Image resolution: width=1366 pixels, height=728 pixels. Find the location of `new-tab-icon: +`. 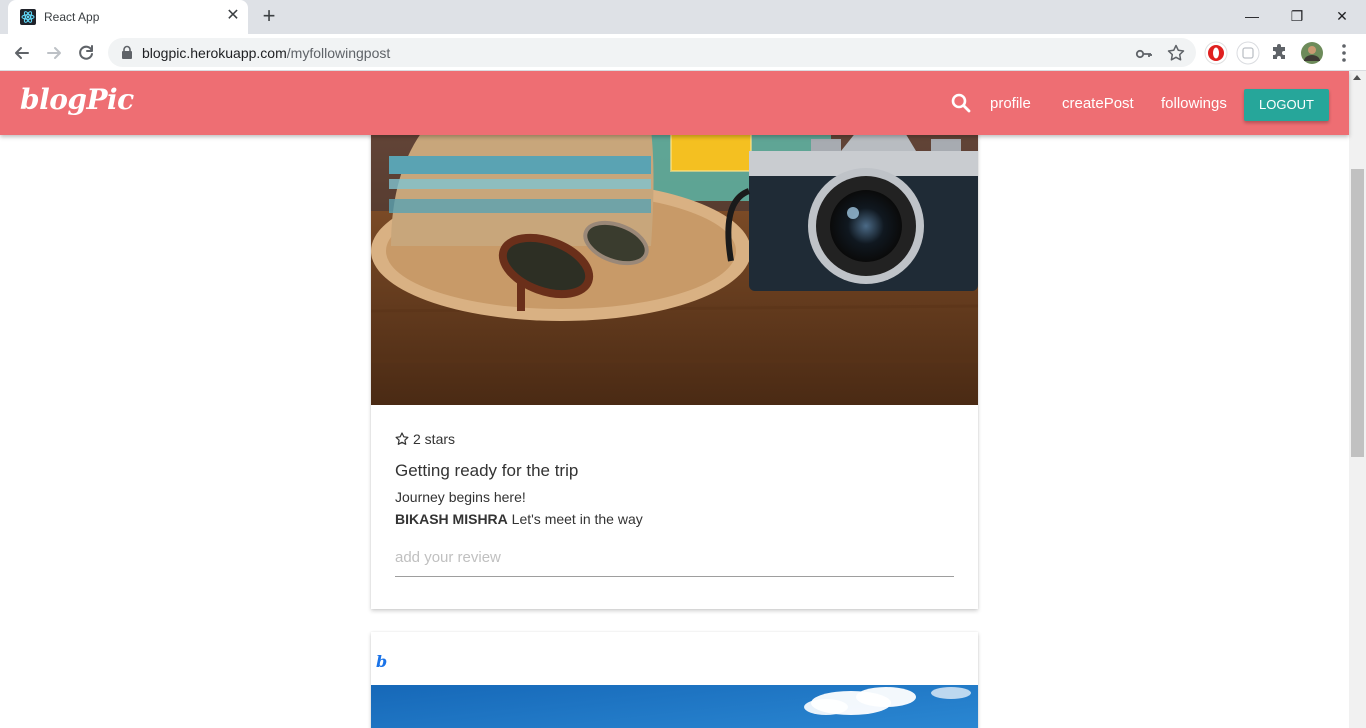

new-tab-icon: + is located at coordinates (269, 16).